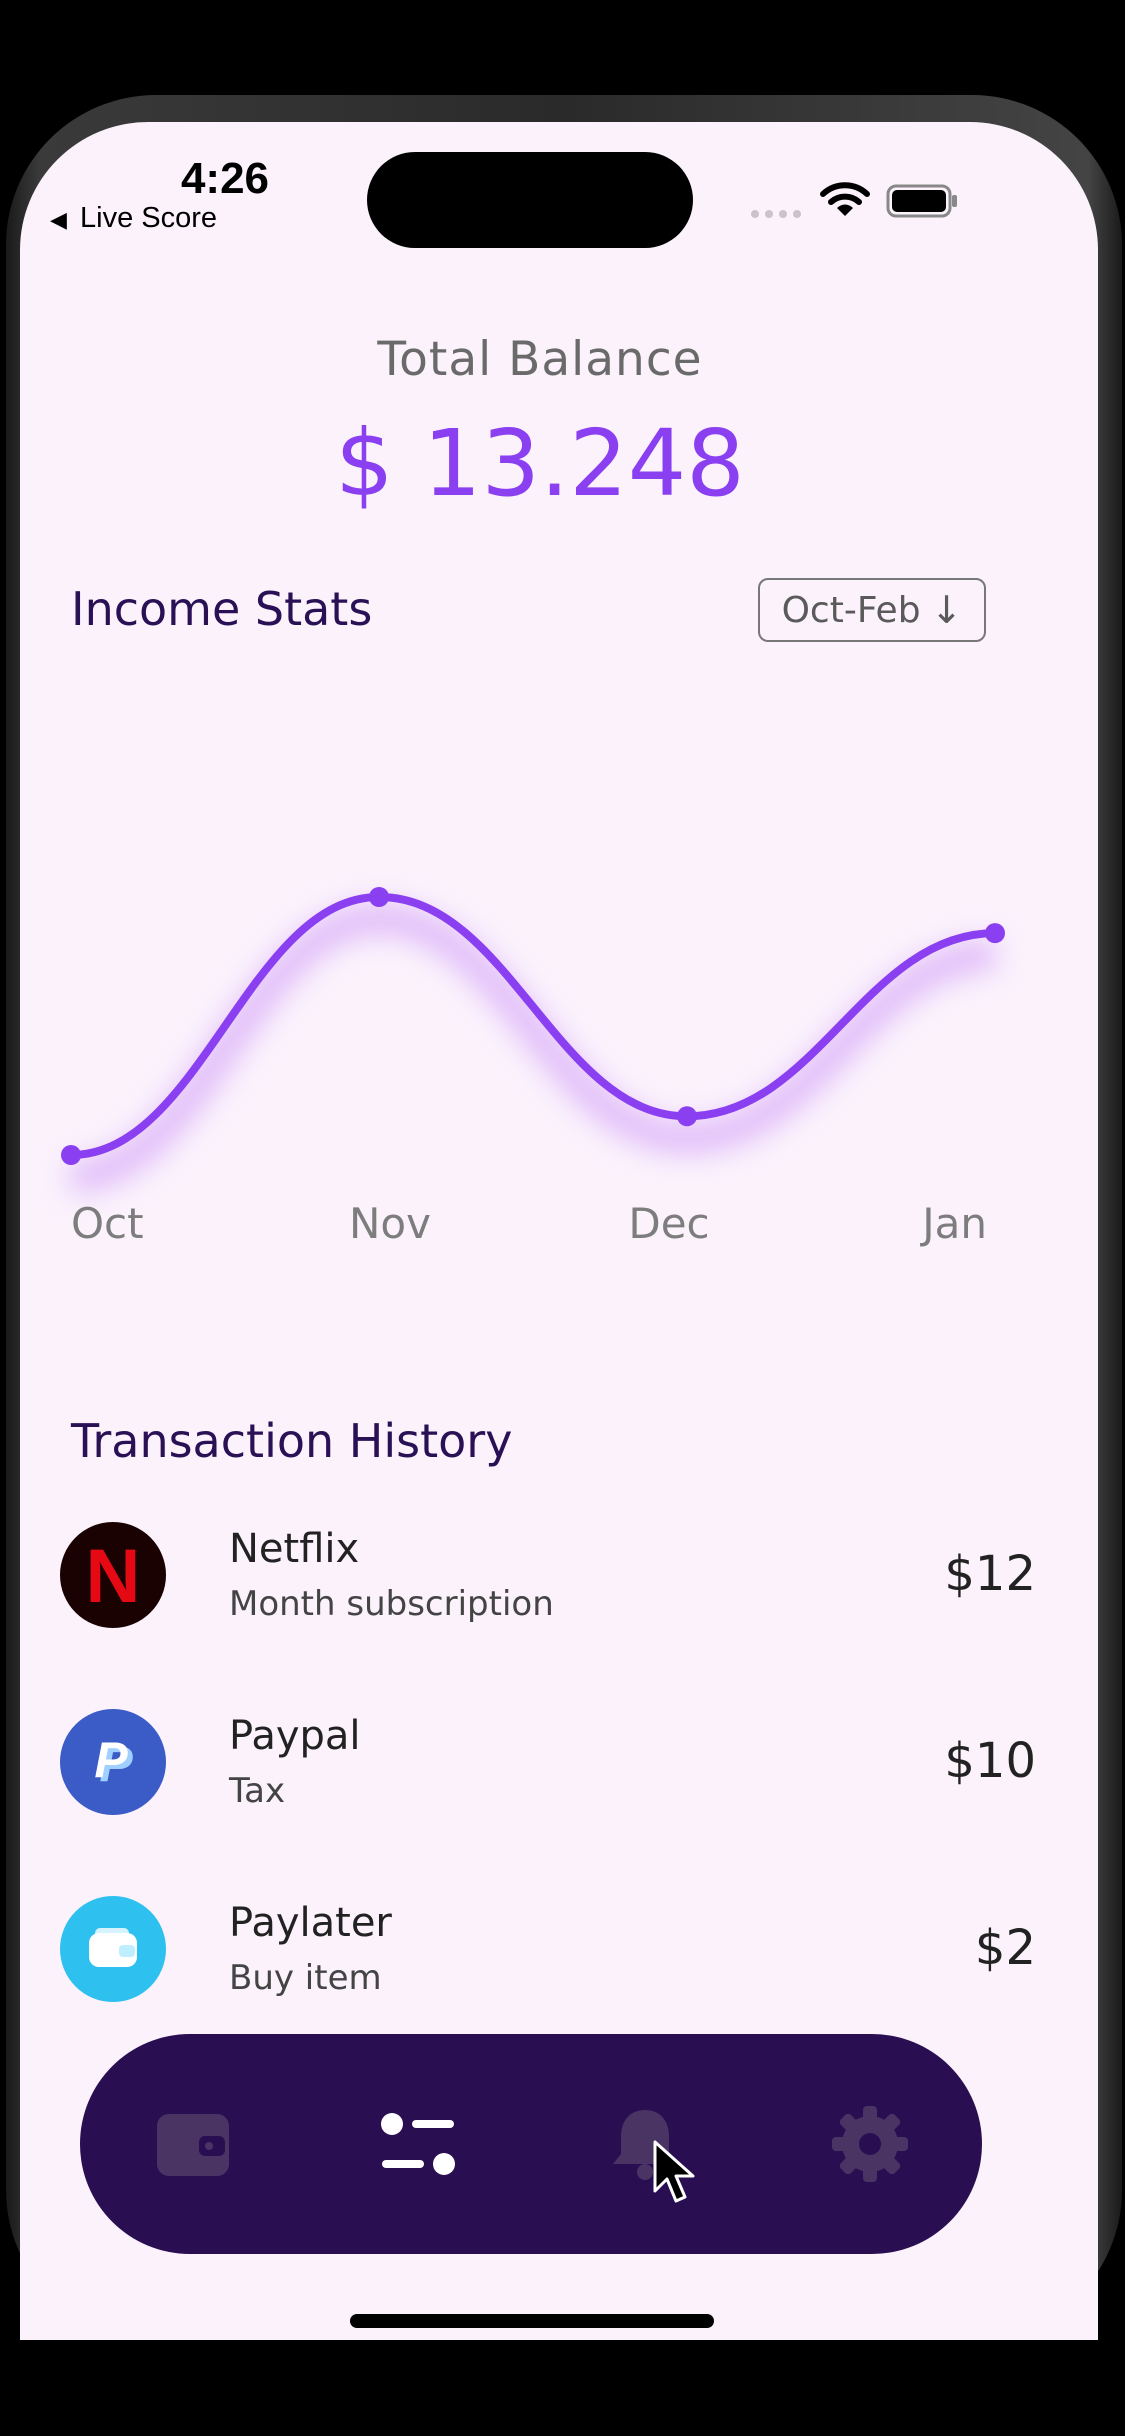  Describe the element at coordinates (305, 1978) in the screenshot. I see `transaction-description: Buy item` at that location.